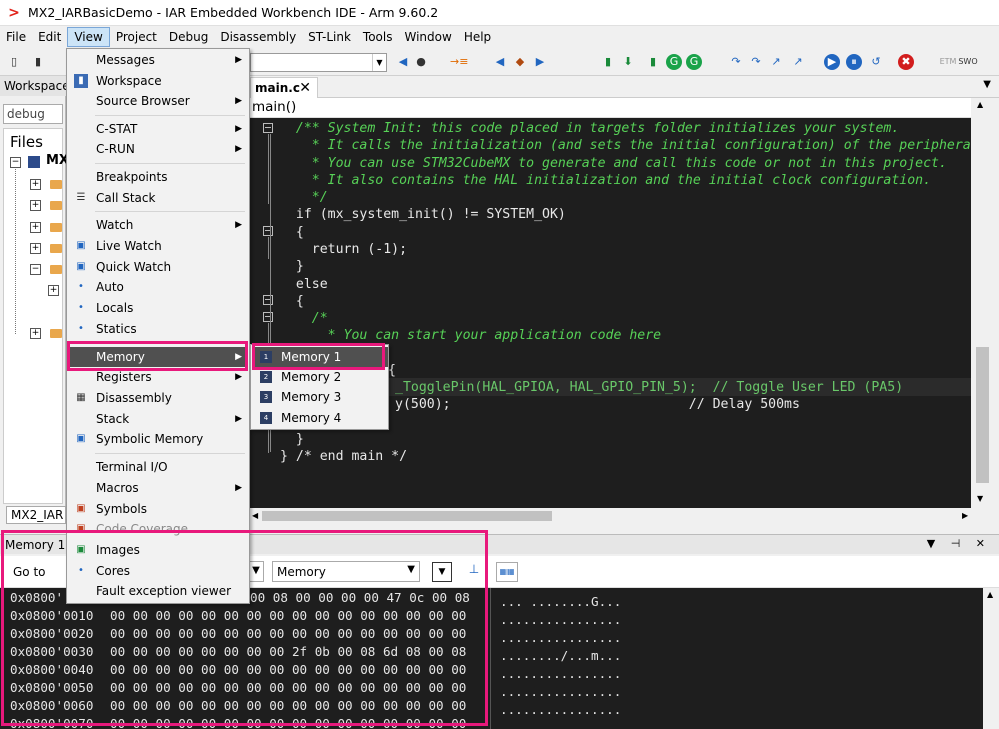 Image resolution: width=999 pixels, height=729 pixels. Describe the element at coordinates (158, 101) in the screenshot. I see `menu-item-source-browser: Source Browser ▶` at that location.